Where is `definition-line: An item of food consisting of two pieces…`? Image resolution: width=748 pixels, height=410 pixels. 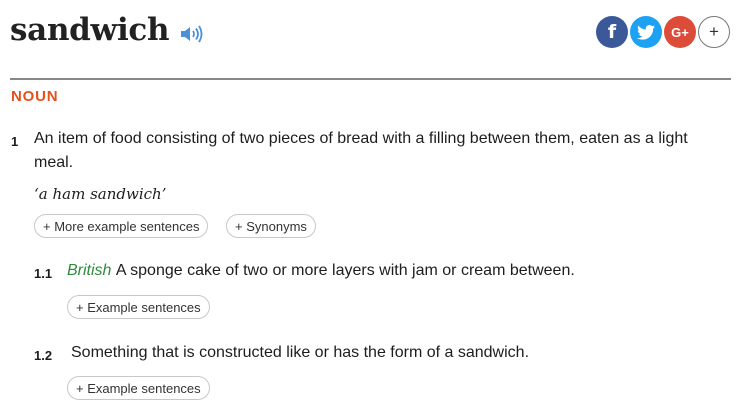 definition-line: An item of food consisting of two pieces… is located at coordinates (361, 138).